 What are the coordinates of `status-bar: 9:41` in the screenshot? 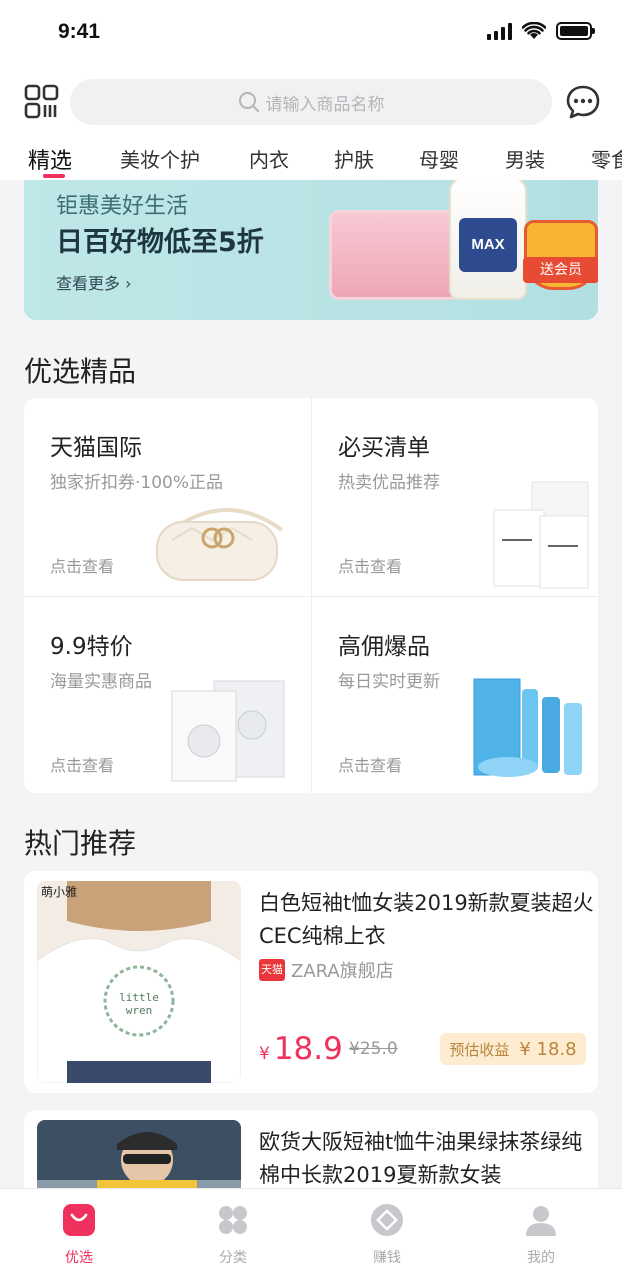 It's located at (311, 35).